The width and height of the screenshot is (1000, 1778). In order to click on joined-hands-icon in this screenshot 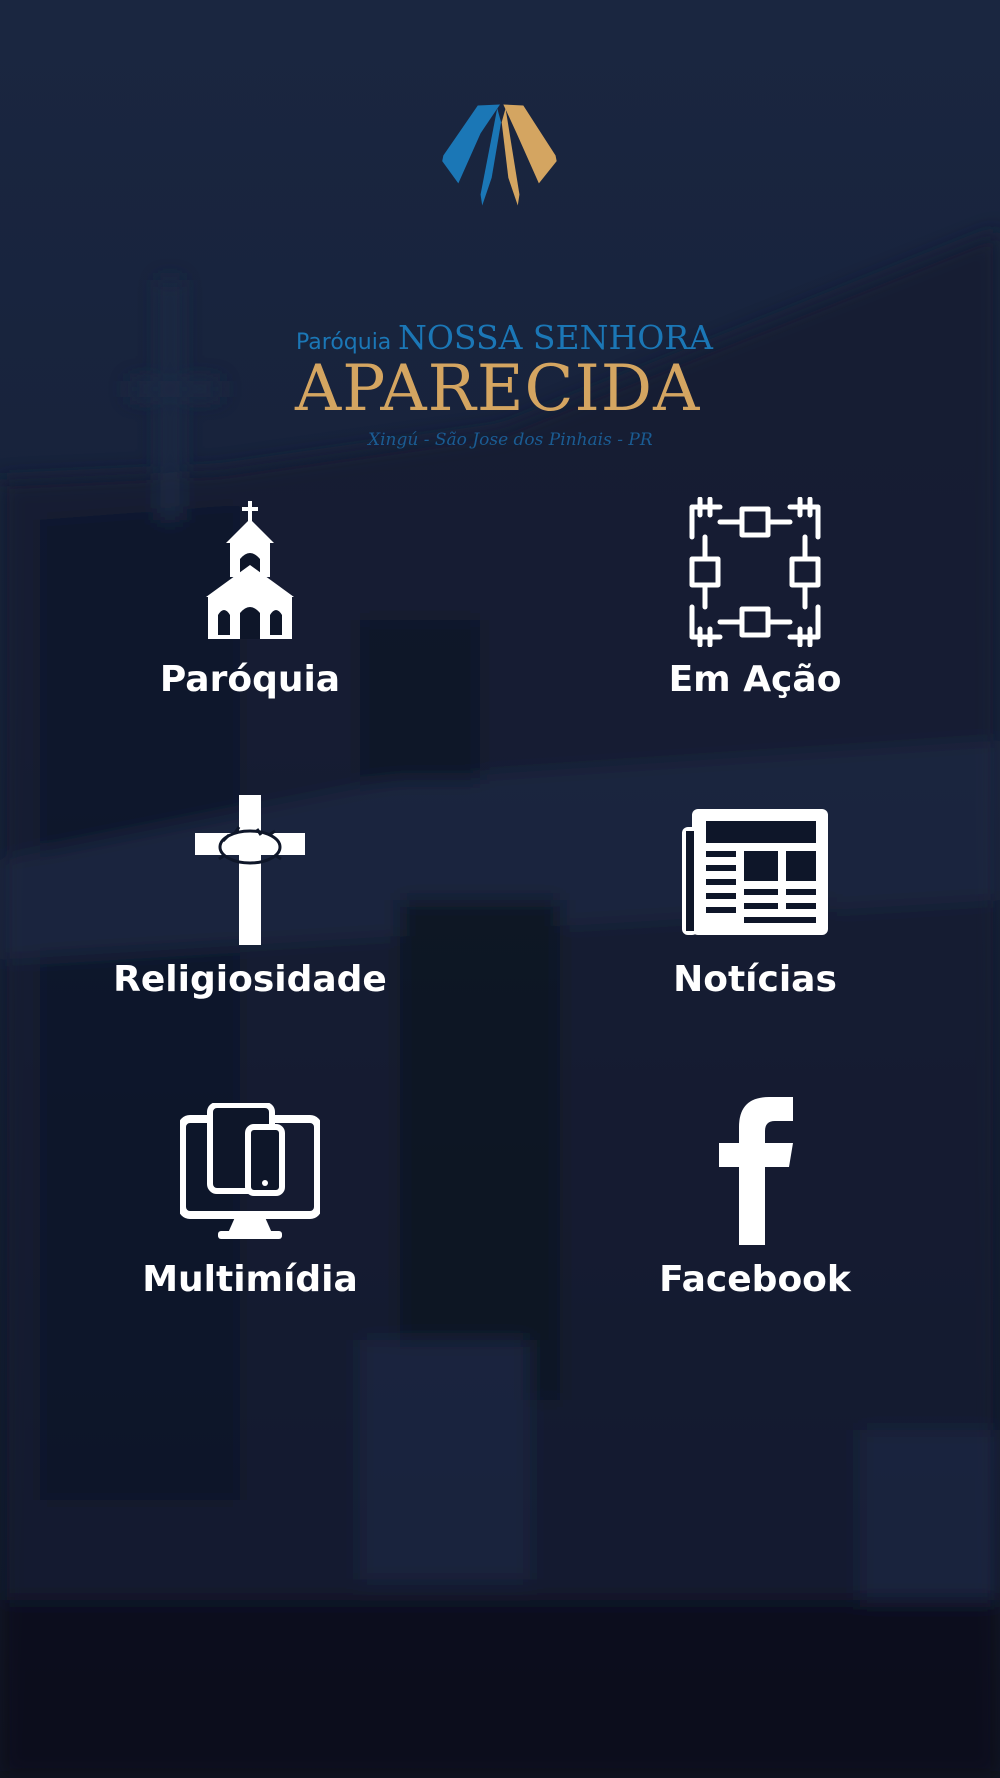, I will do `click(755, 572)`.